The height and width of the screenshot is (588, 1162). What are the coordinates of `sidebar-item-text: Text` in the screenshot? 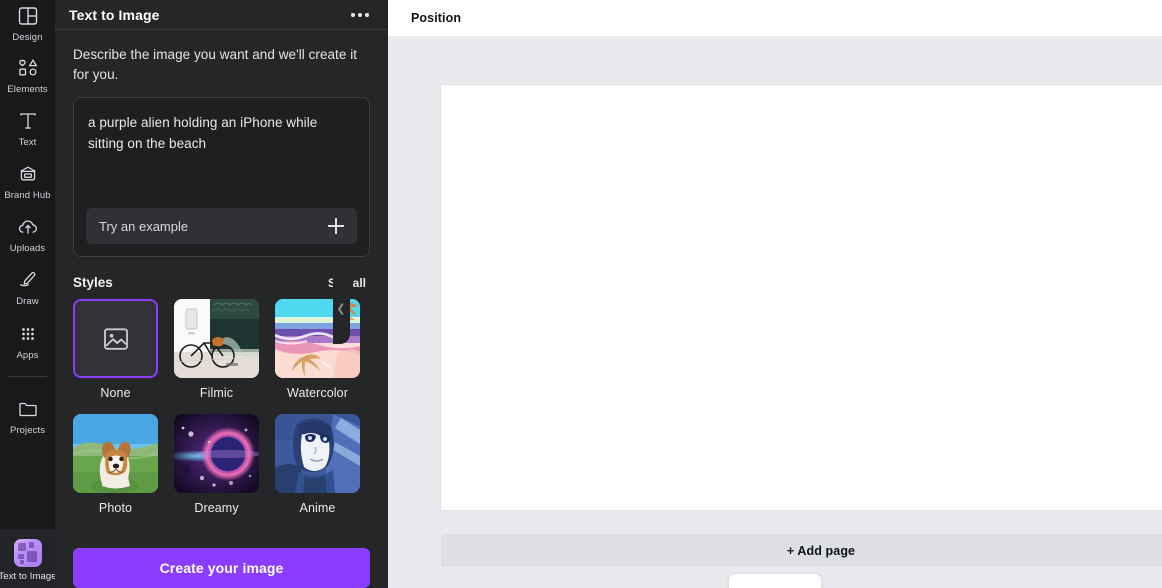 It's located at (27, 128).